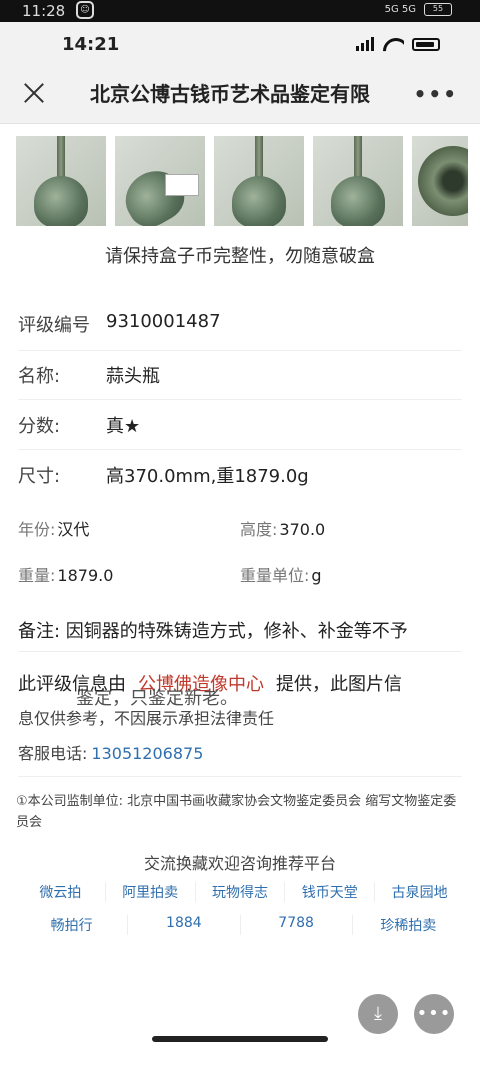  I want to click on field-value: 9310001487, so click(163, 321).